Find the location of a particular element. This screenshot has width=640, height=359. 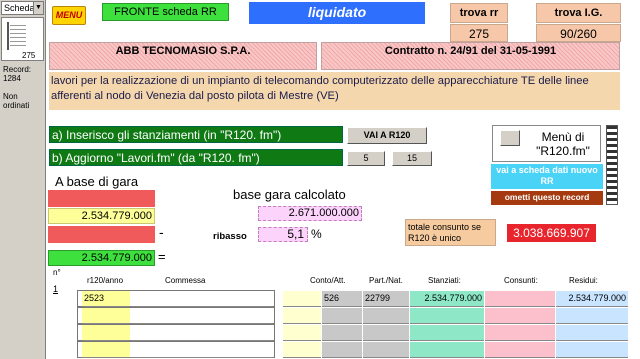

cell-residui: 2.534.779.000 is located at coordinates (592, 299).